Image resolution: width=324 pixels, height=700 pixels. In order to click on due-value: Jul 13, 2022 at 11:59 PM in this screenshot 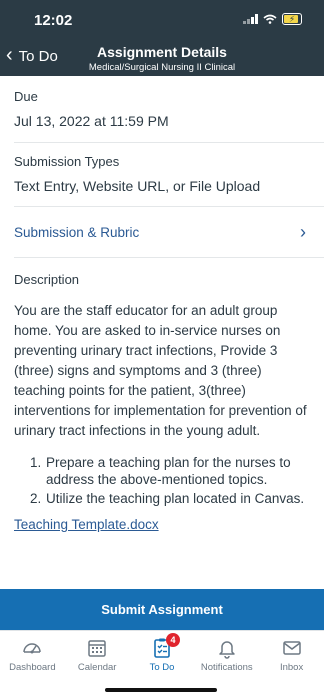, I will do `click(91, 121)`.